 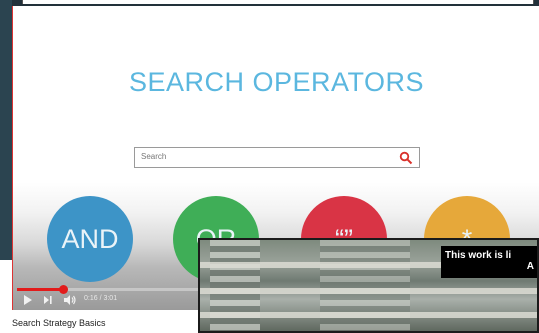 What do you see at coordinates (277, 157) in the screenshot?
I see `slide-search-box: Search` at bounding box center [277, 157].